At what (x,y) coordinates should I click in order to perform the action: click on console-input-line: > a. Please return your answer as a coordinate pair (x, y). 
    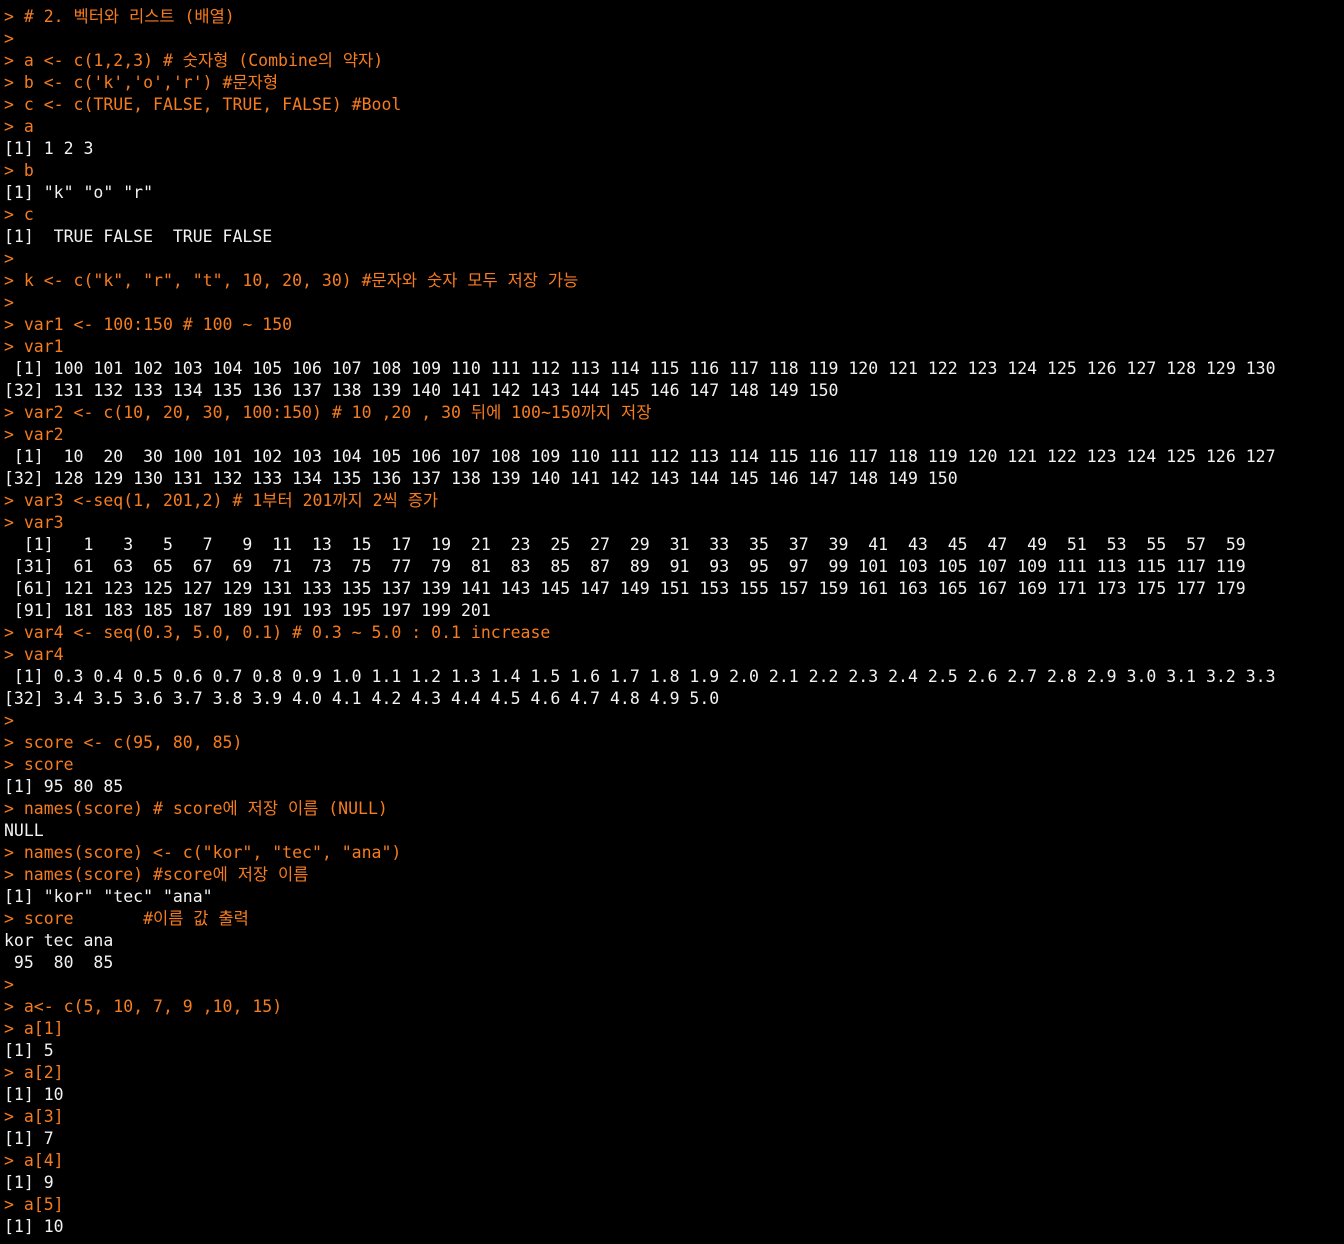
    Looking at the image, I should click on (19, 126).